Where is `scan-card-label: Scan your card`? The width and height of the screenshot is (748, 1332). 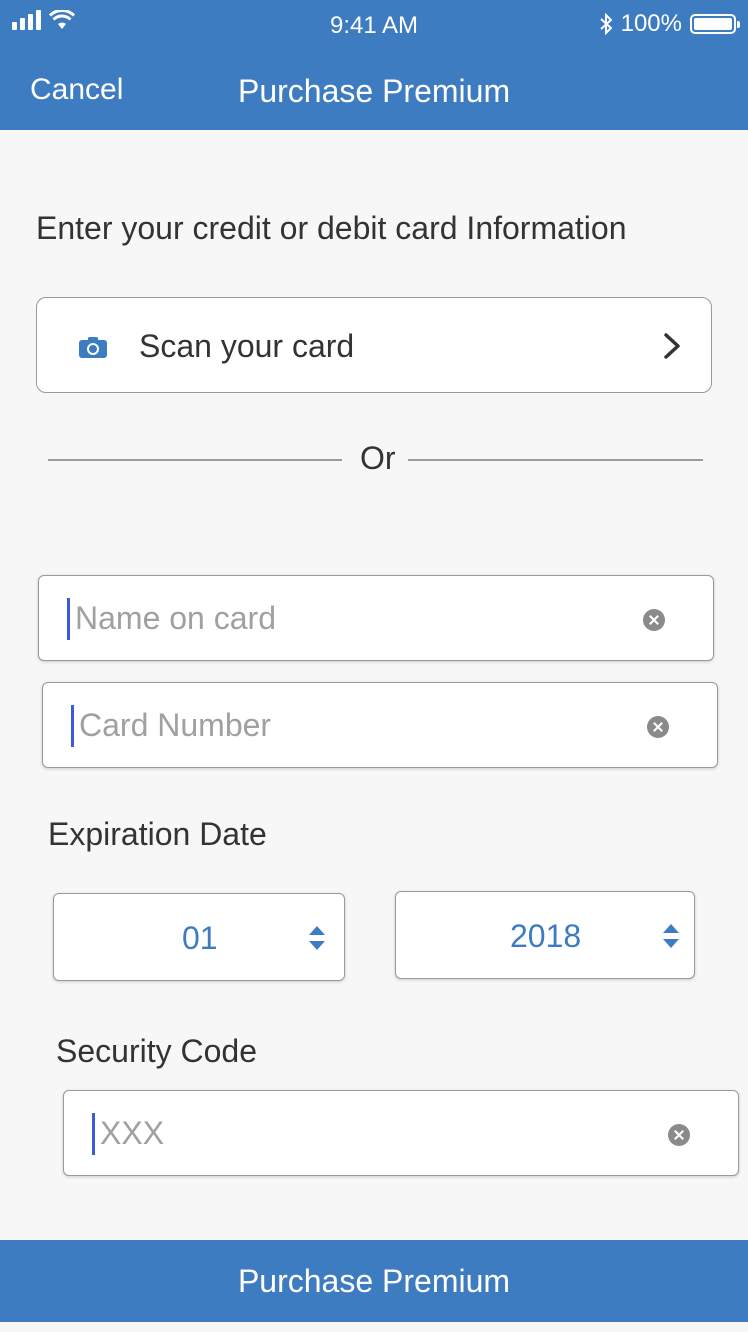 scan-card-label: Scan your card is located at coordinates (247, 346).